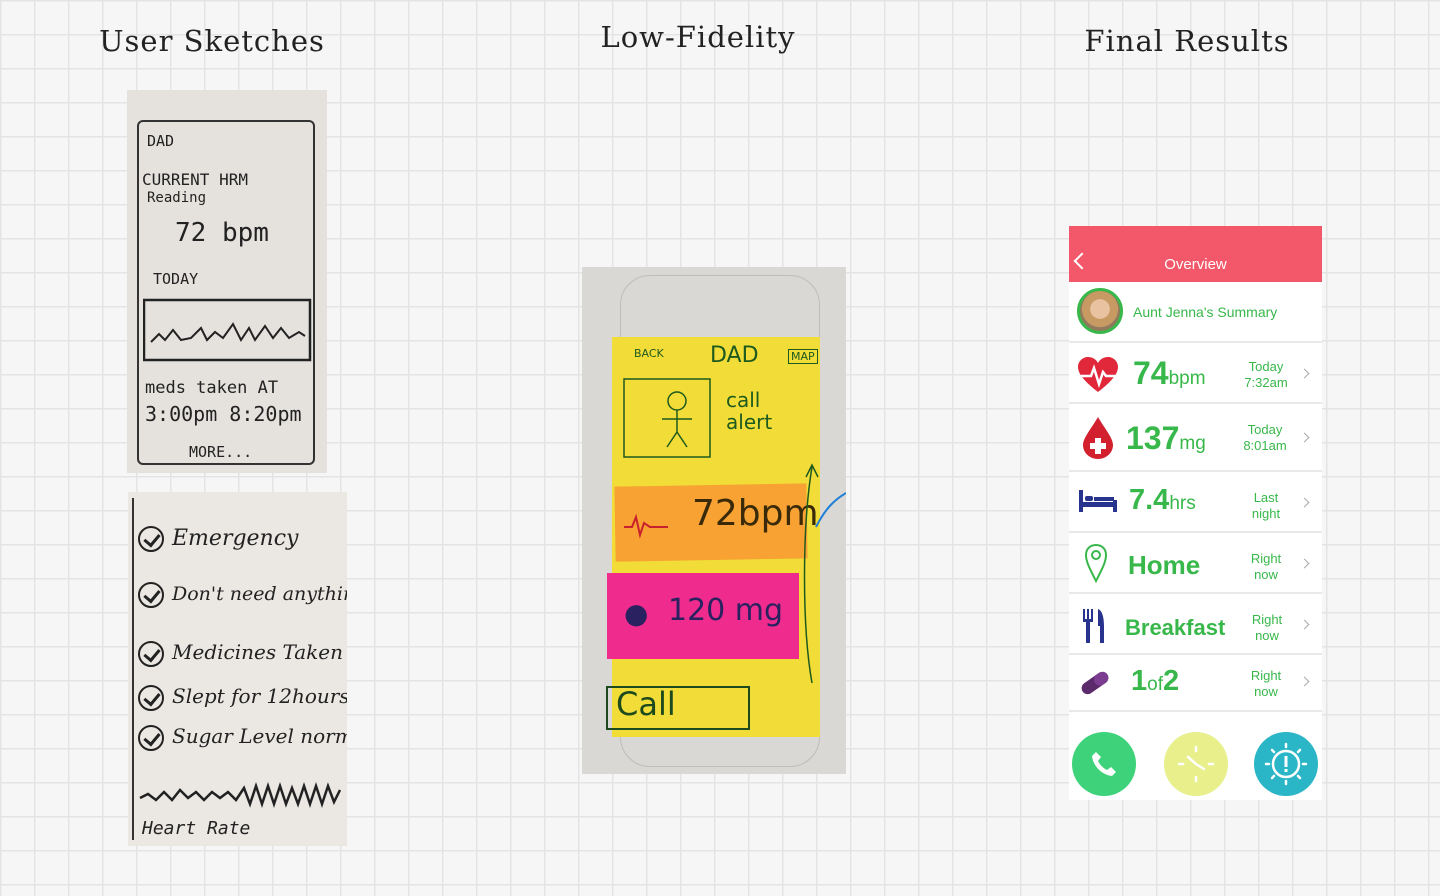 The height and width of the screenshot is (896, 1440). Describe the element at coordinates (242, 697) in the screenshot. I see `sketch-check-item: Slept for 12hours` at that location.